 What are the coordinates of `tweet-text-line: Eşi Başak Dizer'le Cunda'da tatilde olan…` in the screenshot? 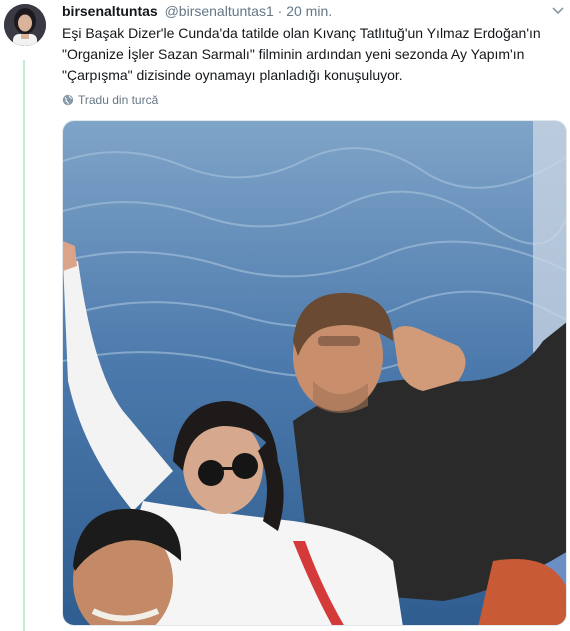 It's located at (301, 33).